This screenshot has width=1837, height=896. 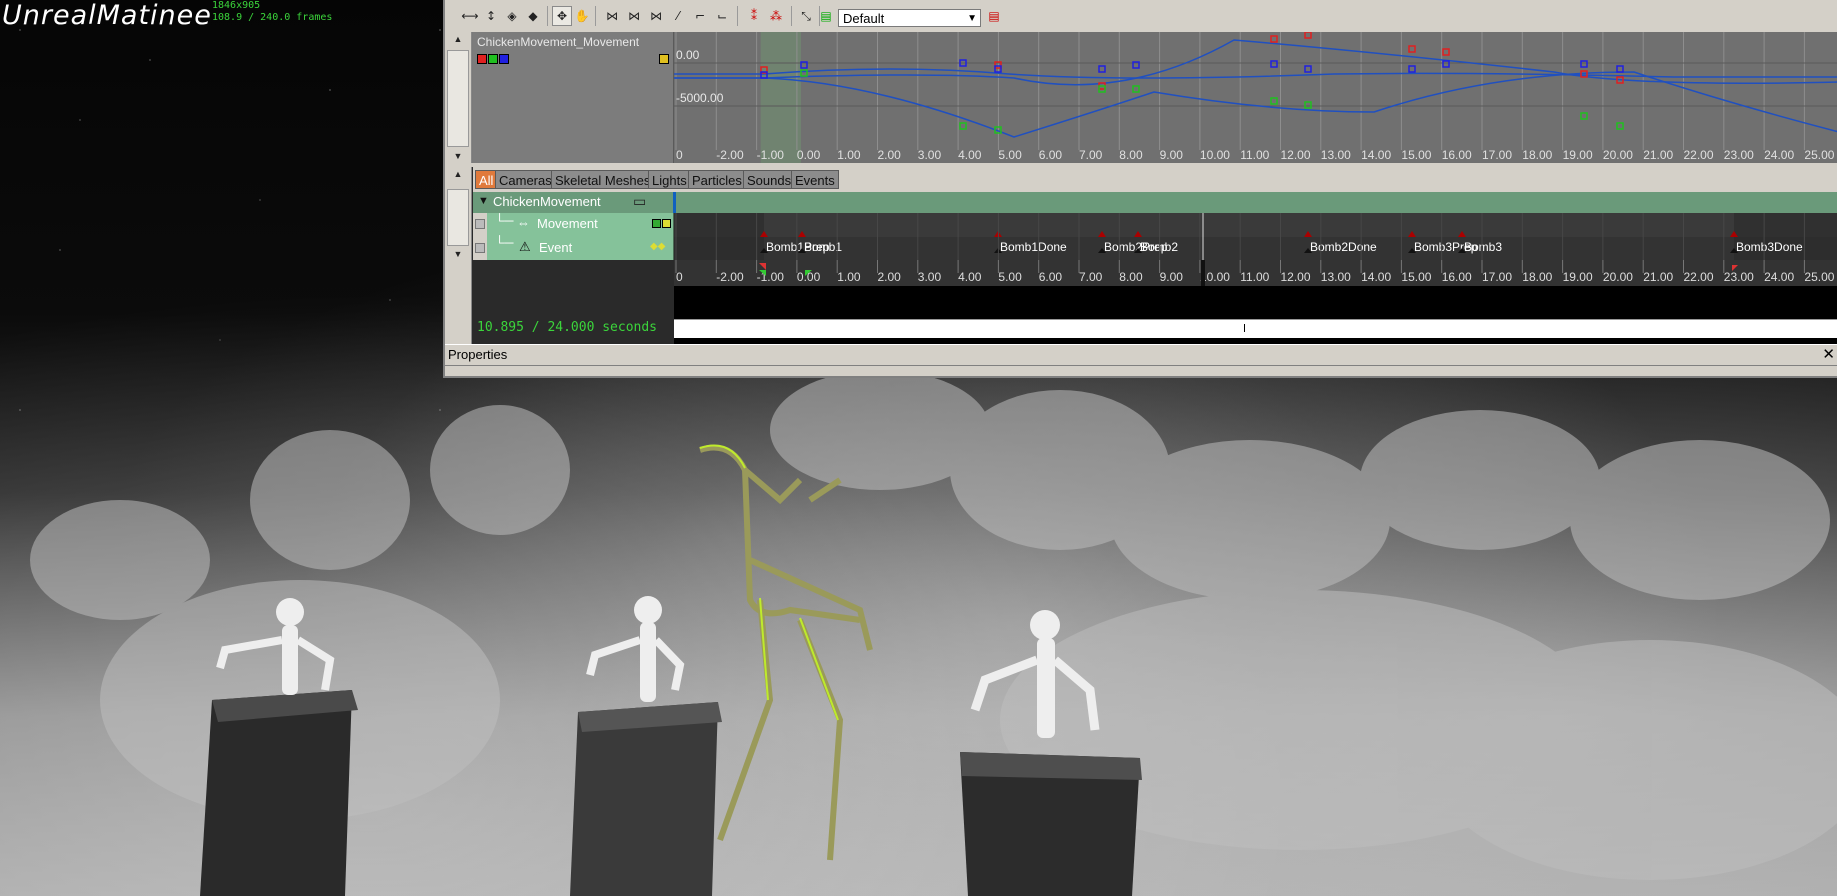 I want to click on time-tick-label: -1.00, so click(x=771, y=277).